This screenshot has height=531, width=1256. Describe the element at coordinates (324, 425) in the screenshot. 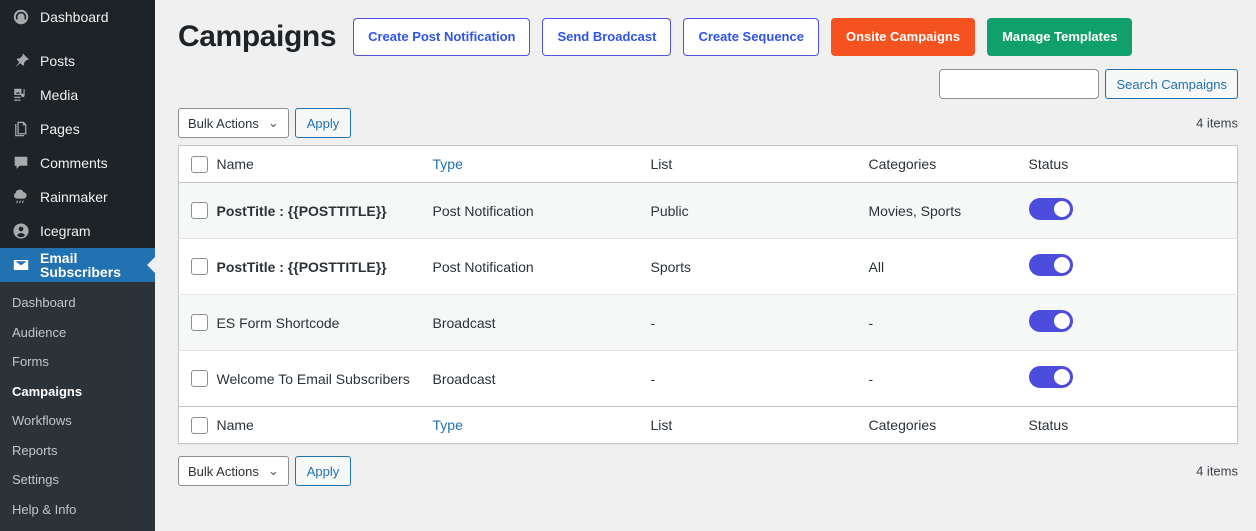

I see `column-footer-name: Name` at that location.